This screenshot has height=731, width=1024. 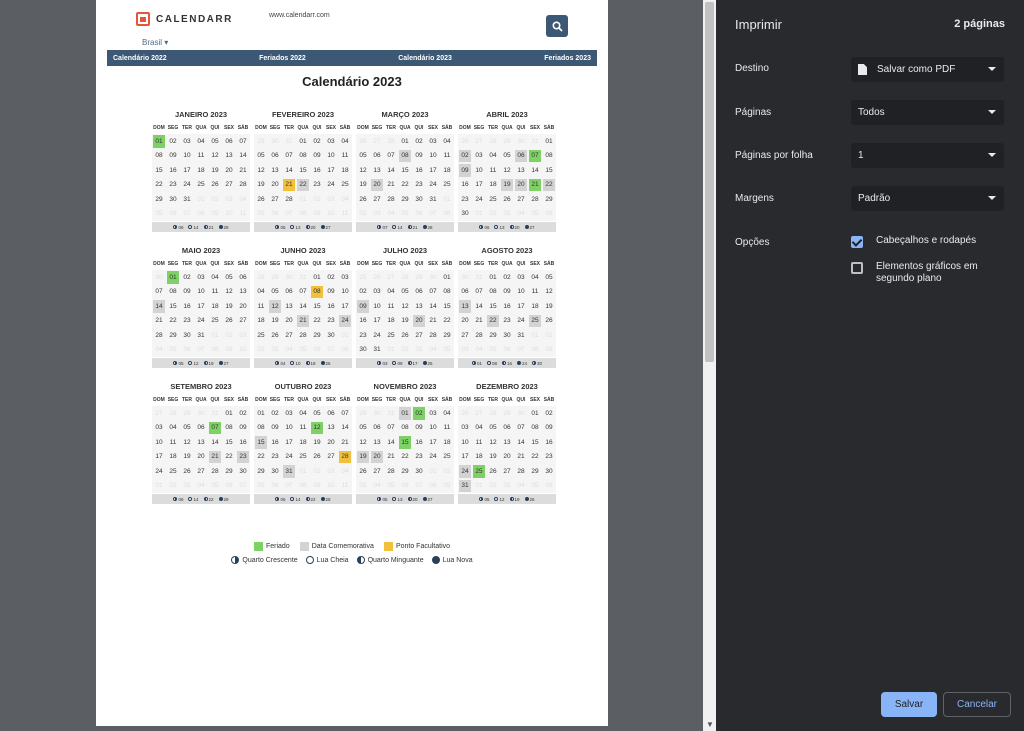 I want to click on day-cell: 03, so click(x=289, y=413).